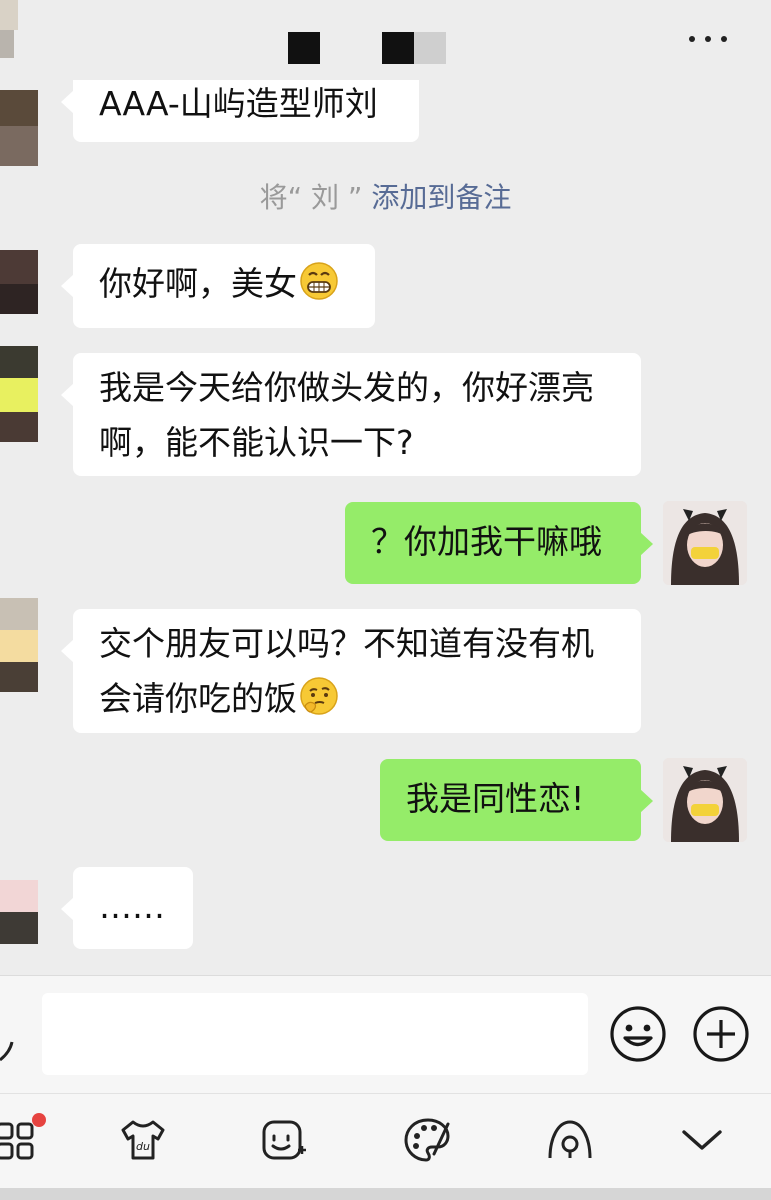 The width and height of the screenshot is (771, 1200). Describe the element at coordinates (351, 414) in the screenshot. I see `message-bubble-incoming: 我是今天给你做头发的，你好漂亮 啊，能不能认识一下?` at that location.